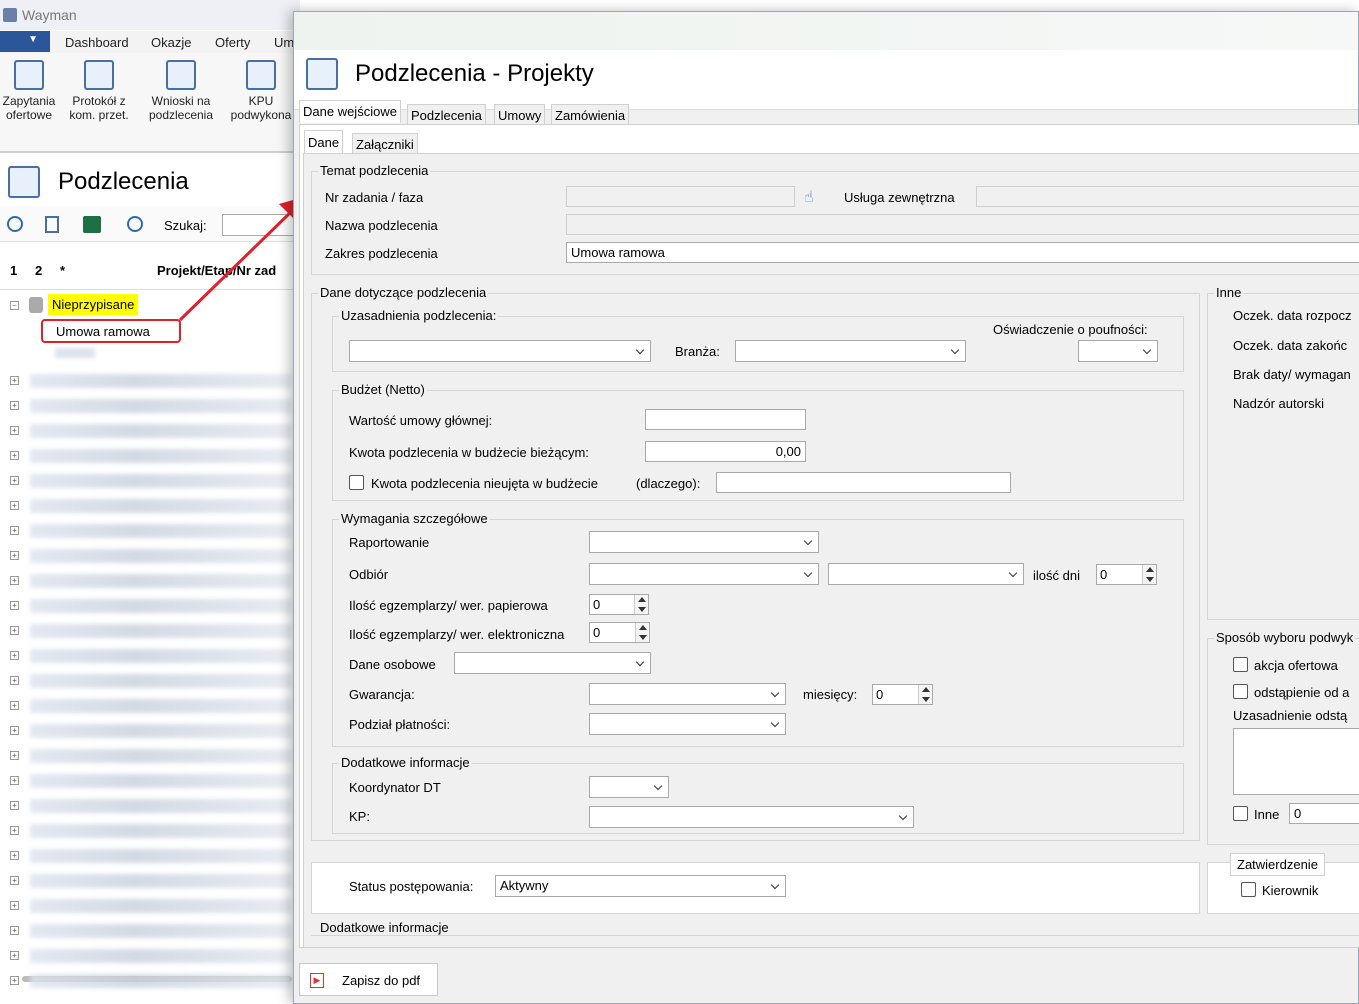 This screenshot has width=1359, height=1004. Describe the element at coordinates (680, 196) in the screenshot. I see `nr-zadania-field` at that location.